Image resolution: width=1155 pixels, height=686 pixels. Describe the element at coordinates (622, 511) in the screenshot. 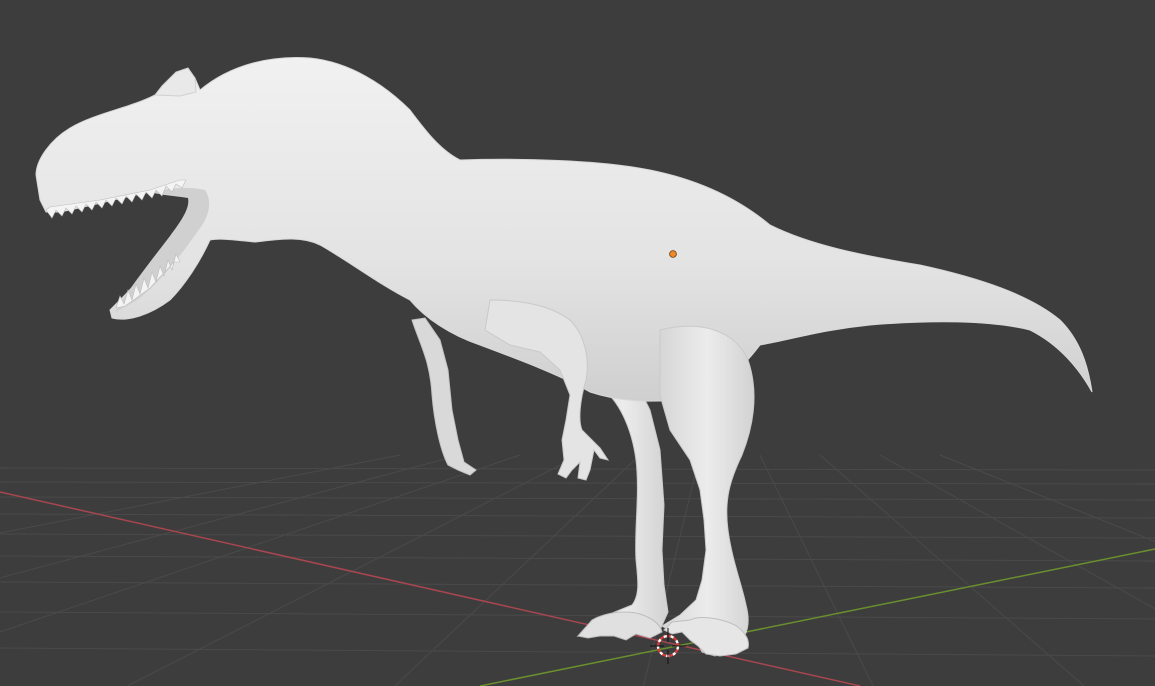

I see `far-leg` at that location.